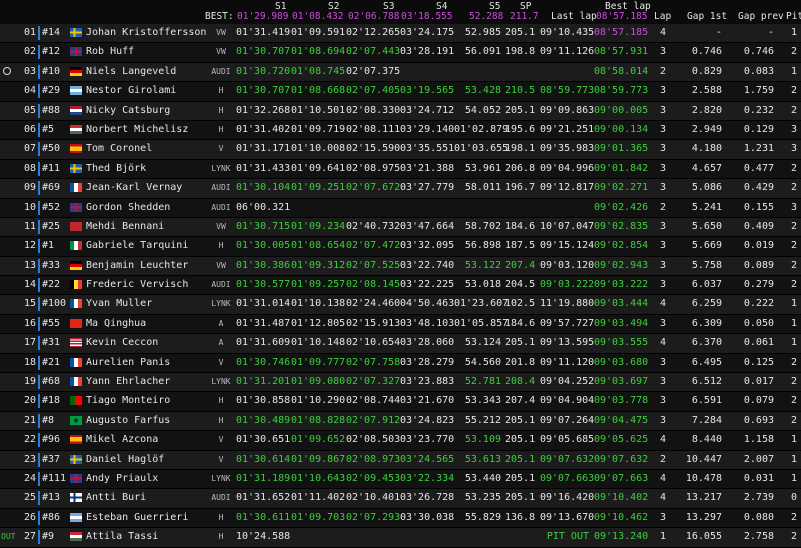 This screenshot has height=548, width=801. Describe the element at coordinates (482, 498) in the screenshot. I see `cell-s5: 53.235` at that location.